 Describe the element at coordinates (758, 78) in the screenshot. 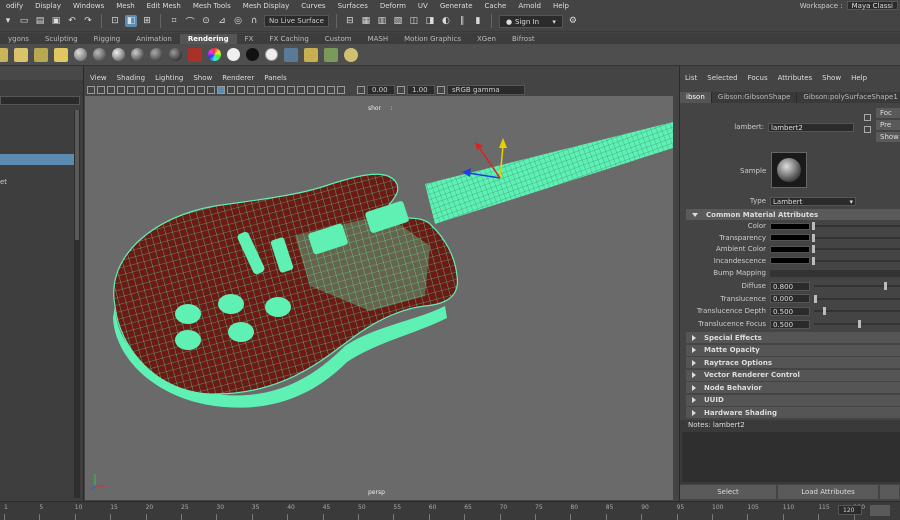

I see `ae-menu-item: Focus` at that location.